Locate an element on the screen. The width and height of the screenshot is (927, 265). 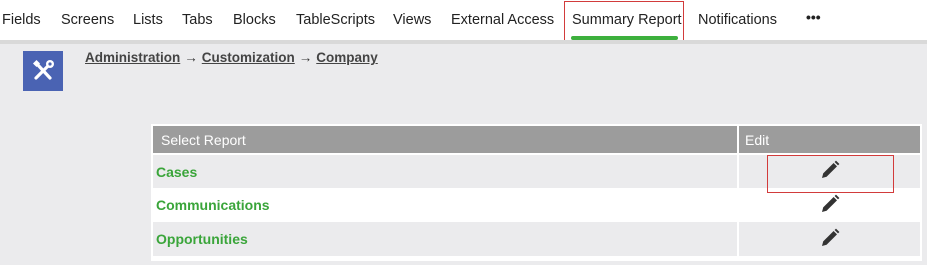
report-link-cases: Cases is located at coordinates (445, 170).